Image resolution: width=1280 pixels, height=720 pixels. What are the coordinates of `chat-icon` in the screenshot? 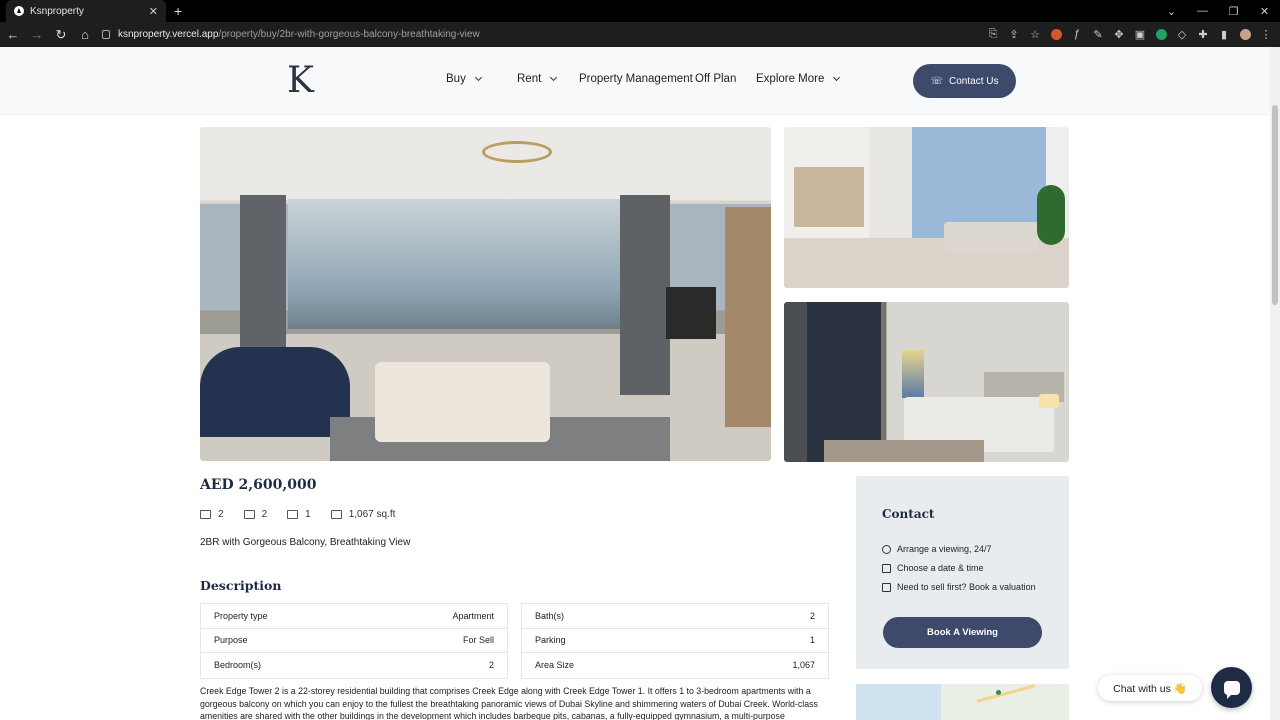 It's located at (1231, 689).